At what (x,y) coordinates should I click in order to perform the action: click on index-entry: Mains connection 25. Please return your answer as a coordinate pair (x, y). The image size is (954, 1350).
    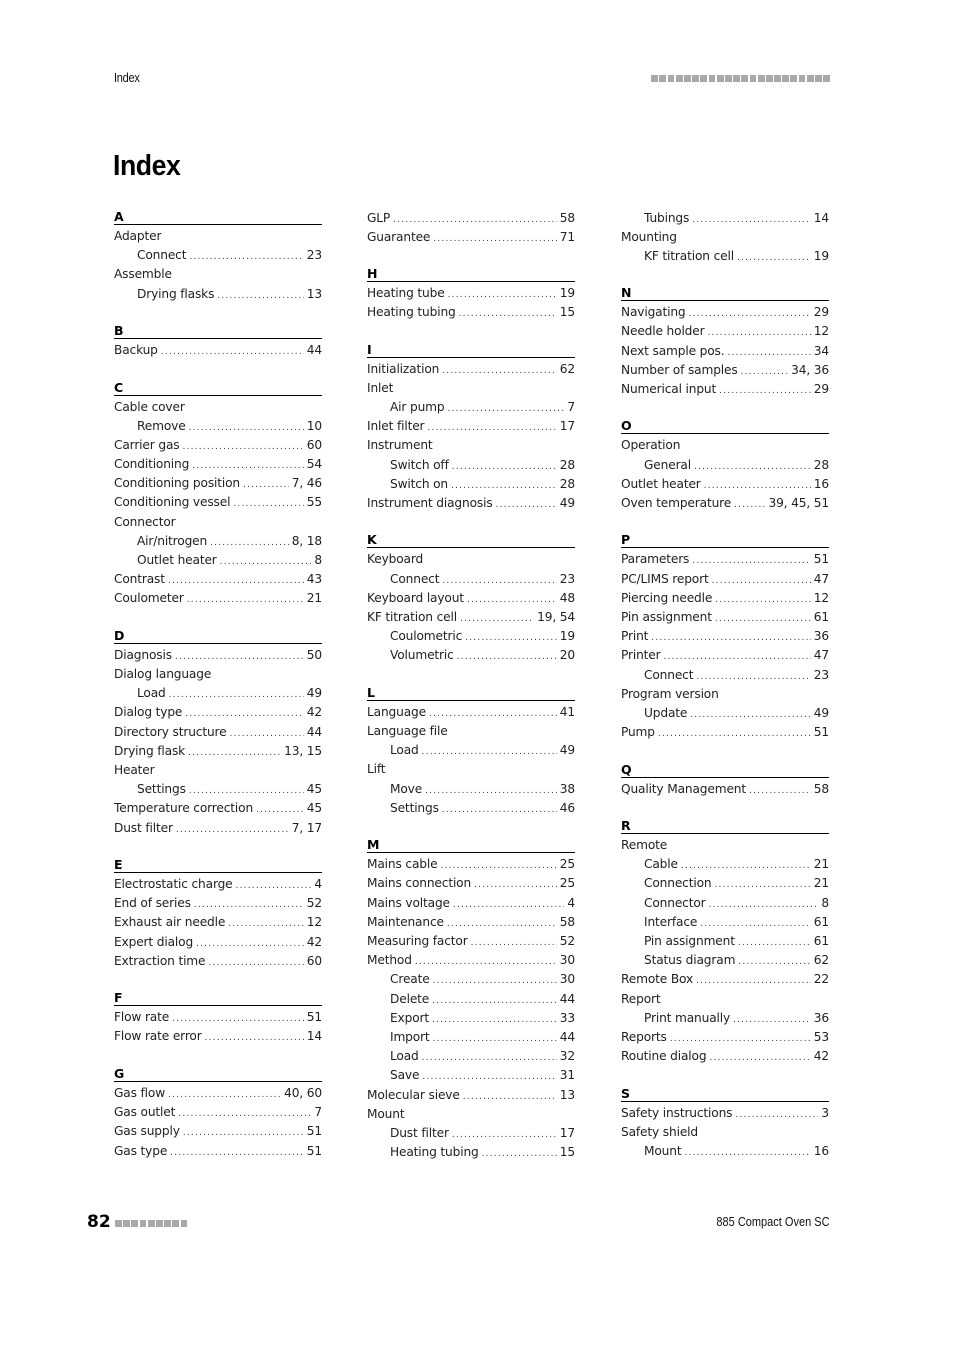
    Looking at the image, I should click on (471, 883).